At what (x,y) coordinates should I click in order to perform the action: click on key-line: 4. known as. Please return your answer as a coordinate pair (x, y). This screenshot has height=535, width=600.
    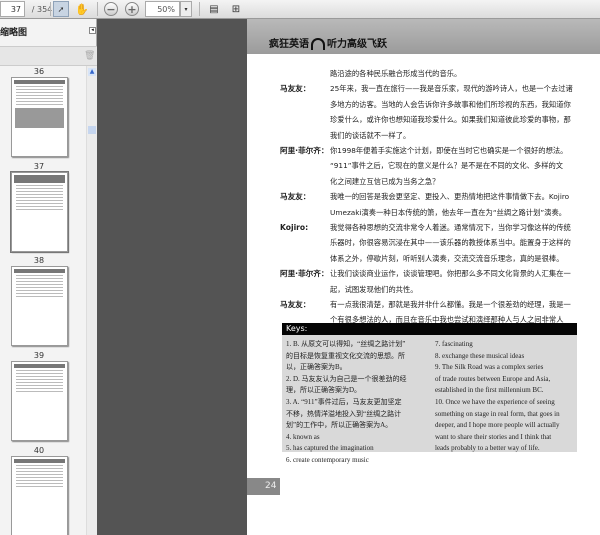
    Looking at the image, I should click on (303, 436).